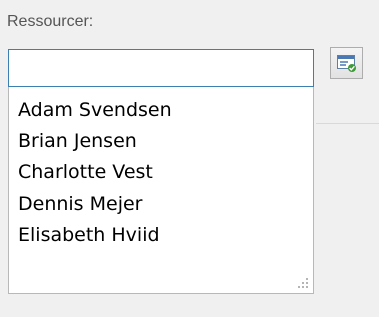  What do you see at coordinates (50, 21) in the screenshot?
I see `resources-label: Ressourcer:` at bounding box center [50, 21].